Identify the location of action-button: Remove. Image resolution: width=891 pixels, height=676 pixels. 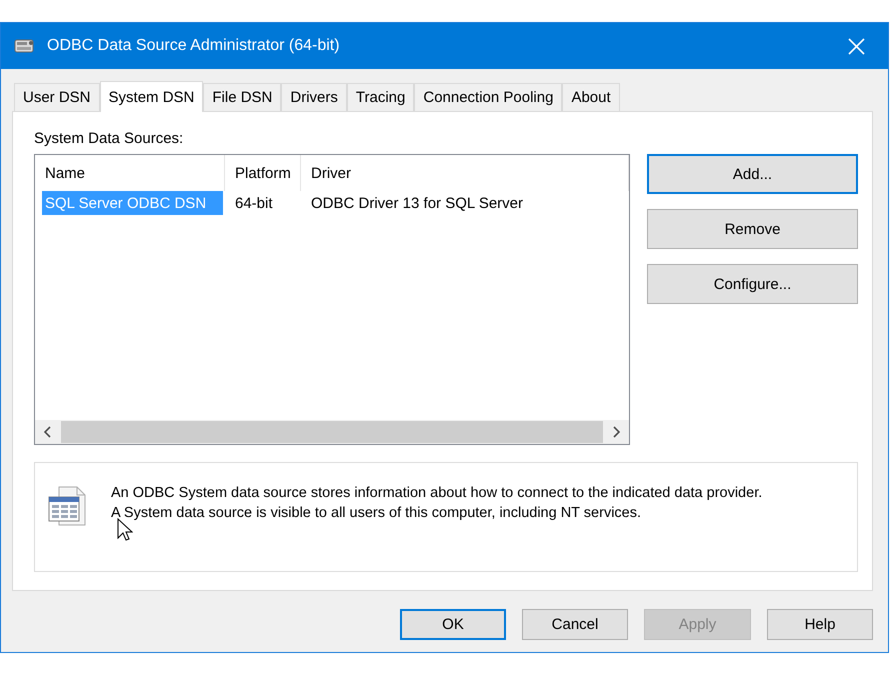
(752, 229).